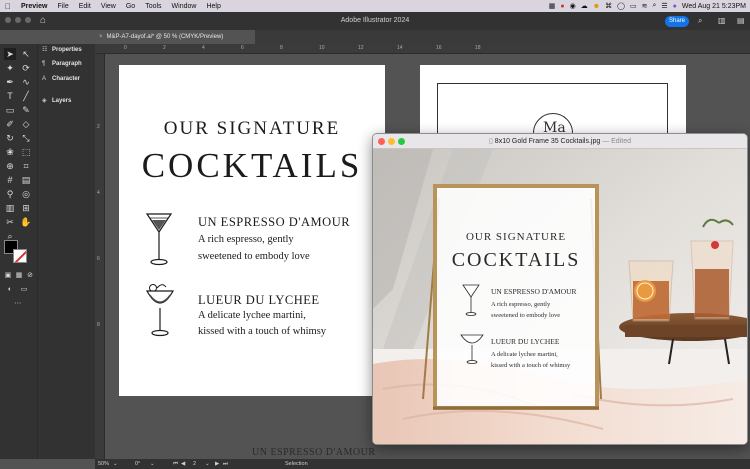  What do you see at coordinates (26, 124) in the screenshot?
I see `eraser-tool-icon: ◇` at bounding box center [26, 124].